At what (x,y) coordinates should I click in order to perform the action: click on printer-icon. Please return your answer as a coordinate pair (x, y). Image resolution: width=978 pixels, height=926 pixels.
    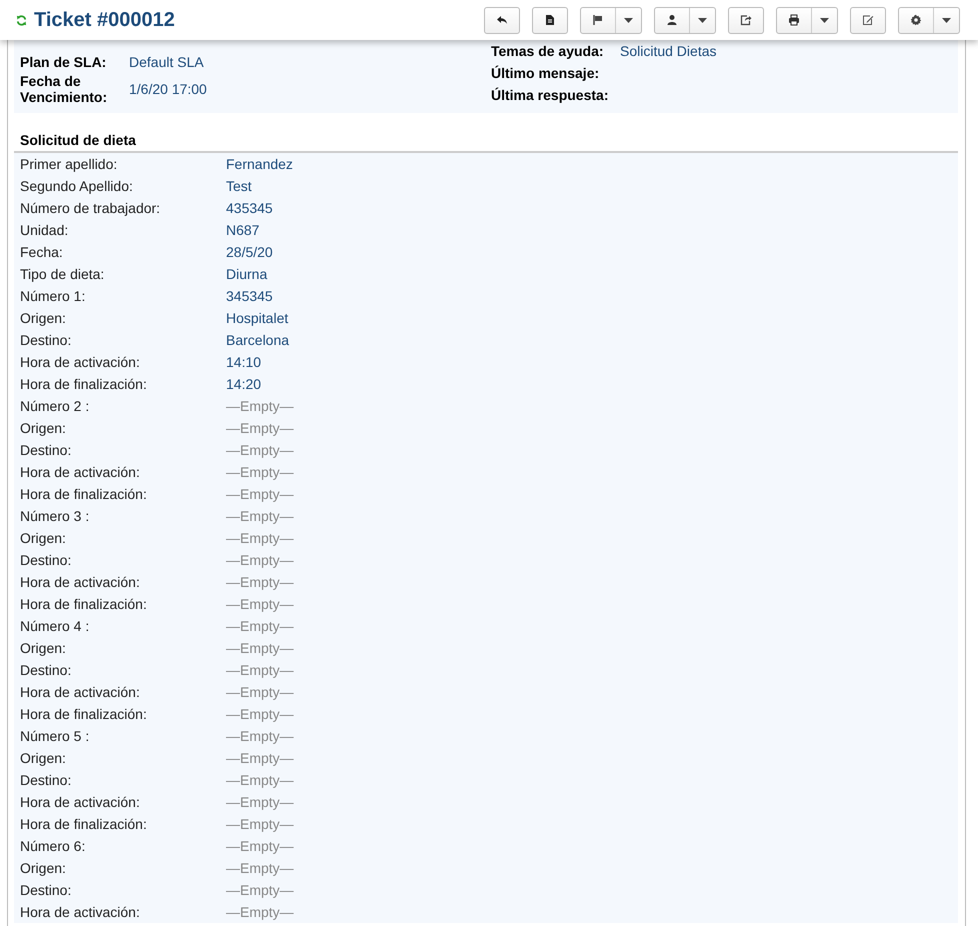
    Looking at the image, I should click on (794, 20).